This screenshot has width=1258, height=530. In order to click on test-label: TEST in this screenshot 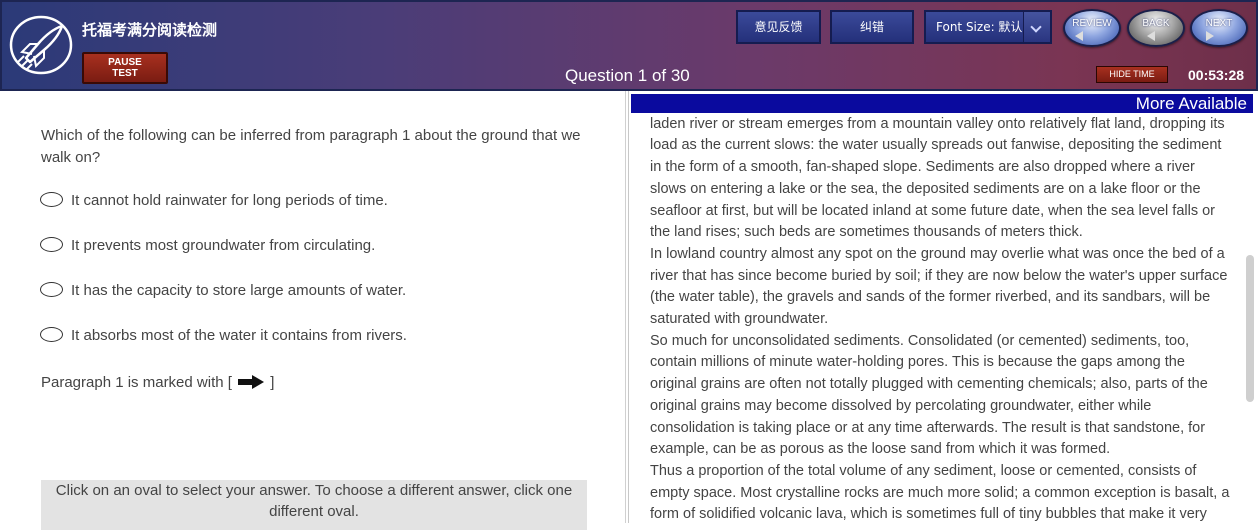, I will do `click(125, 73)`.